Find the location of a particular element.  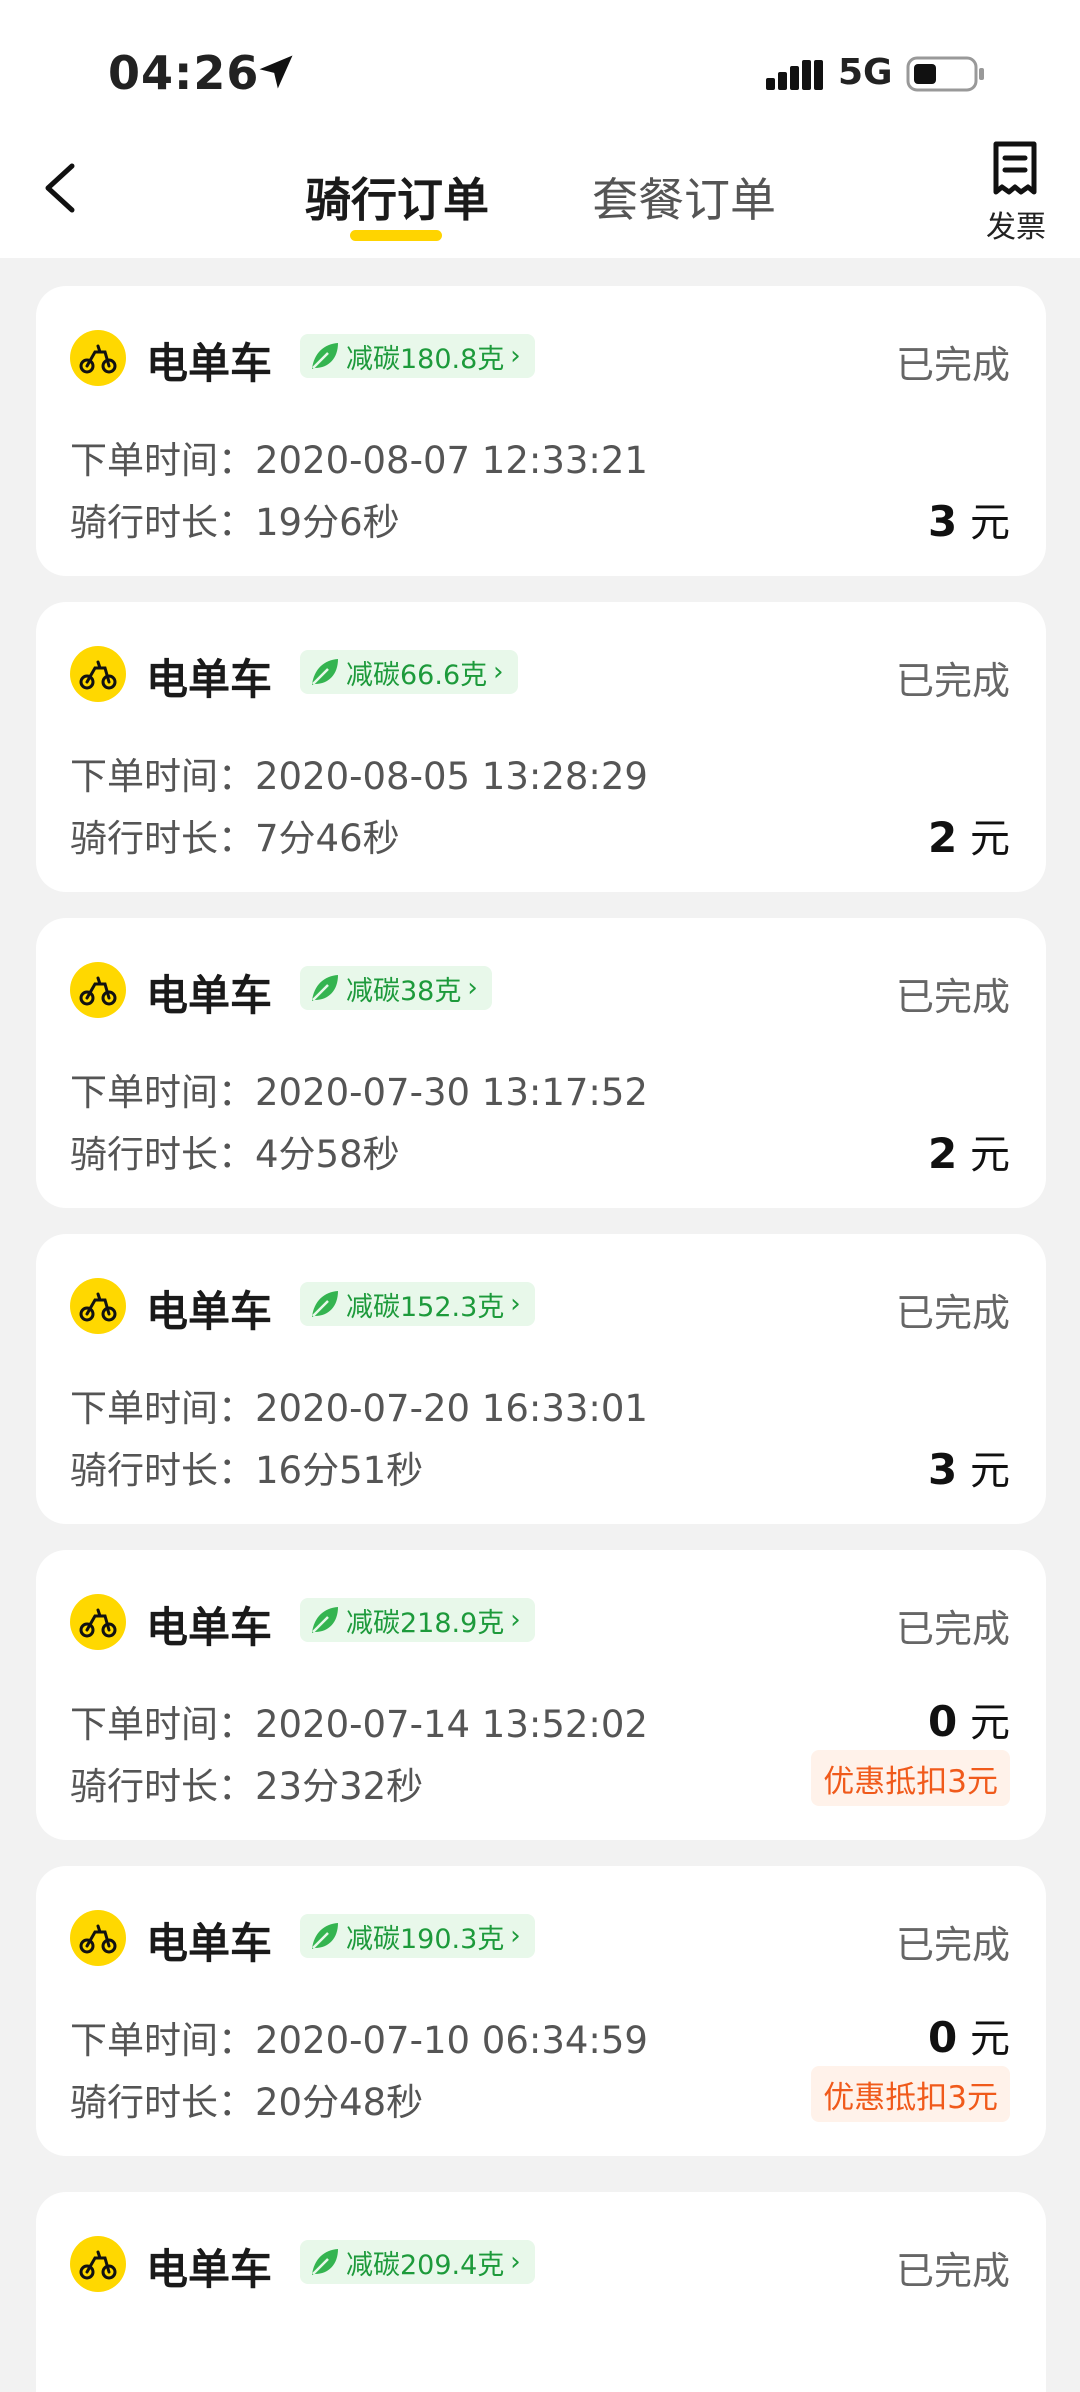

duration-row: 骑行时长：20分48秒 is located at coordinates (246, 2099).